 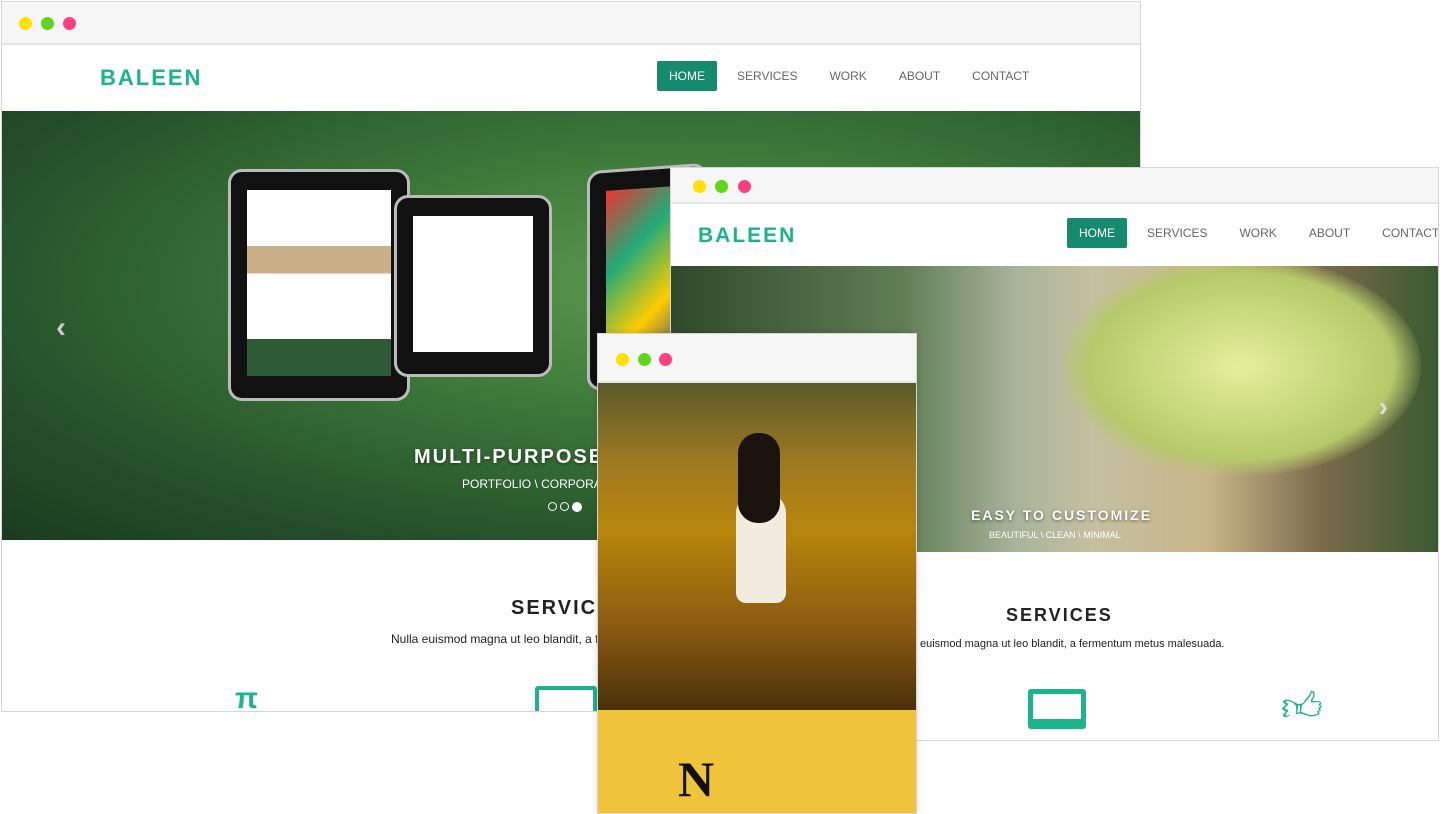 I want to click on slide-indicators, so click(x=565, y=507).